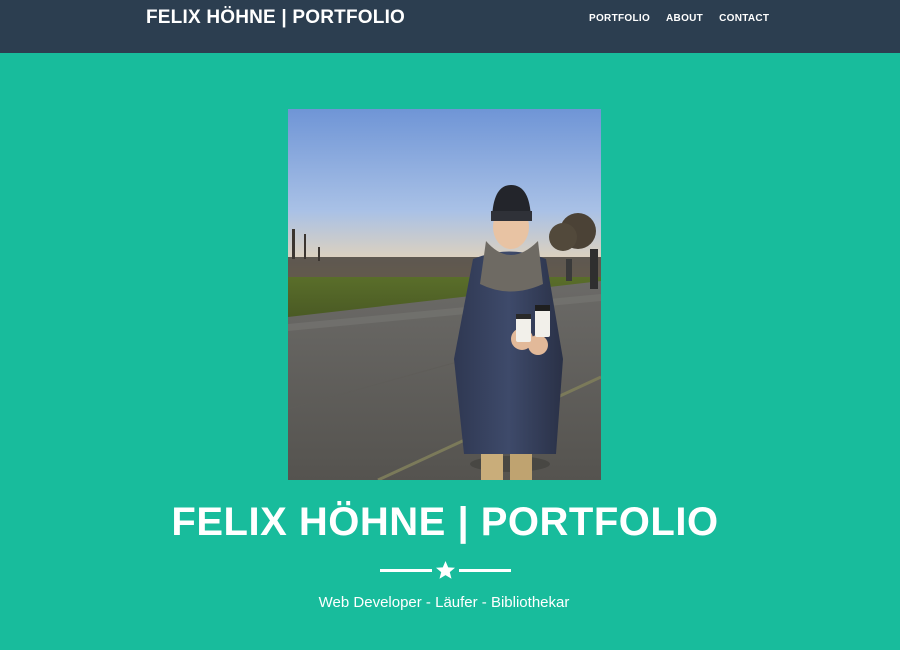 The image size is (900, 650). Describe the element at coordinates (684, 18) in the screenshot. I see `nav-link-about: ABOUT` at that location.